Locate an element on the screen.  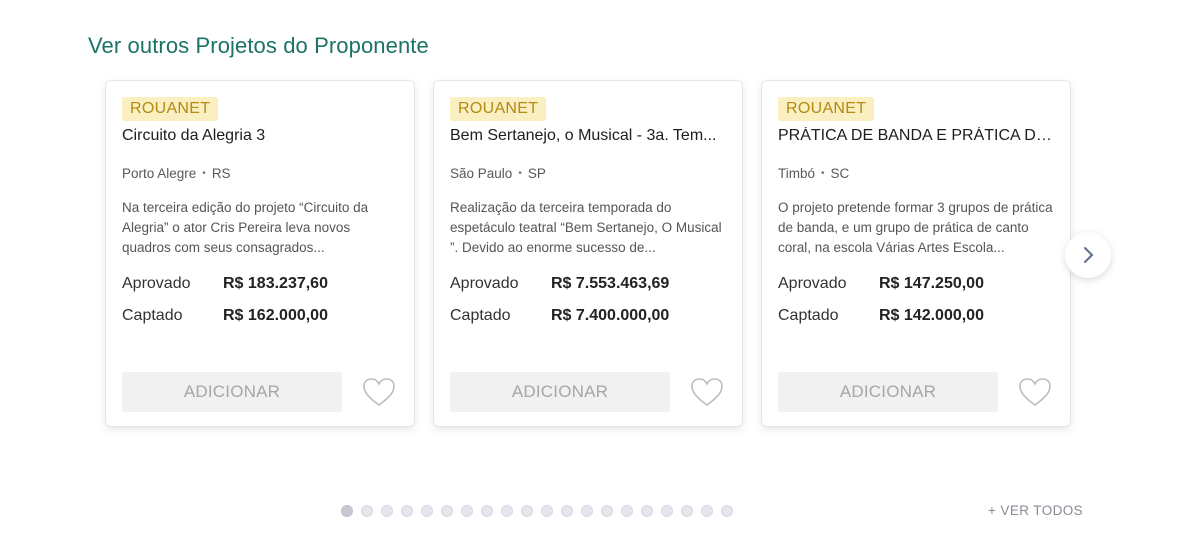
chevron-right-icon is located at coordinates (1088, 255).